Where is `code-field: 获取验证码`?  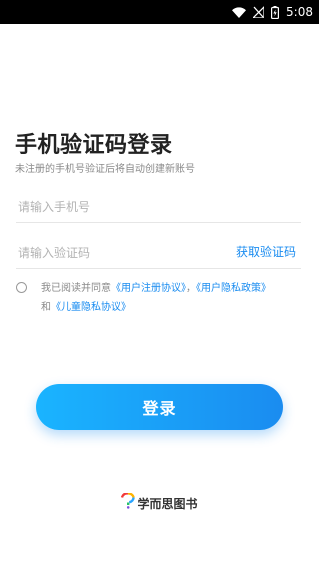 code-field: 获取验证码 is located at coordinates (158, 253).